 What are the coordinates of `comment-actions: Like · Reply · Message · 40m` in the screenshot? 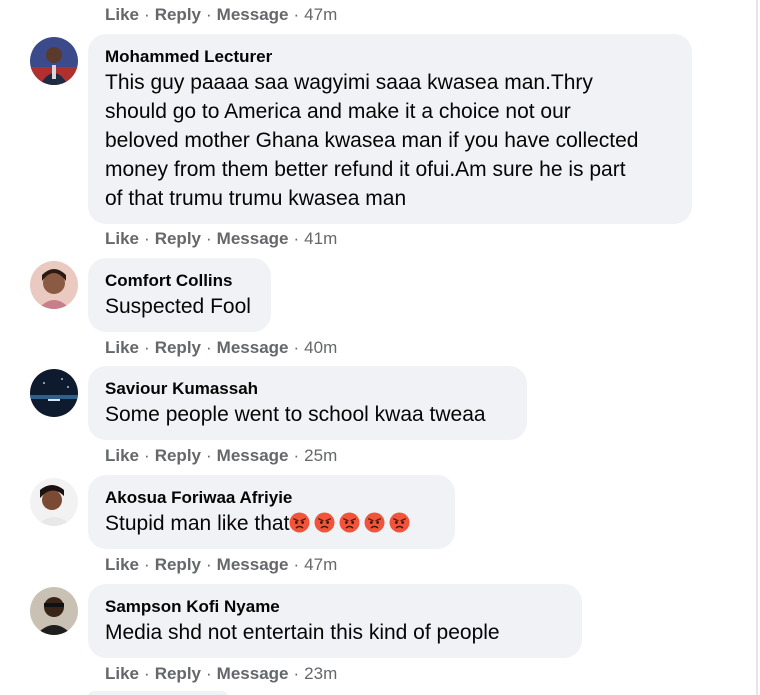 It's located at (221, 348).